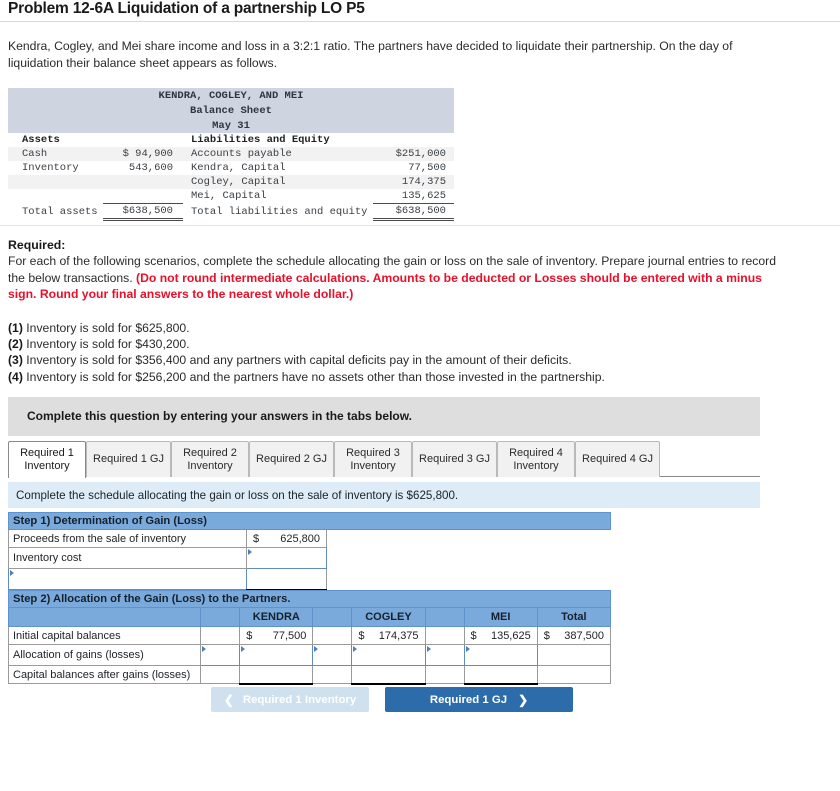 This screenshot has width=840, height=791. I want to click on step2-after-cogley, so click(388, 675).